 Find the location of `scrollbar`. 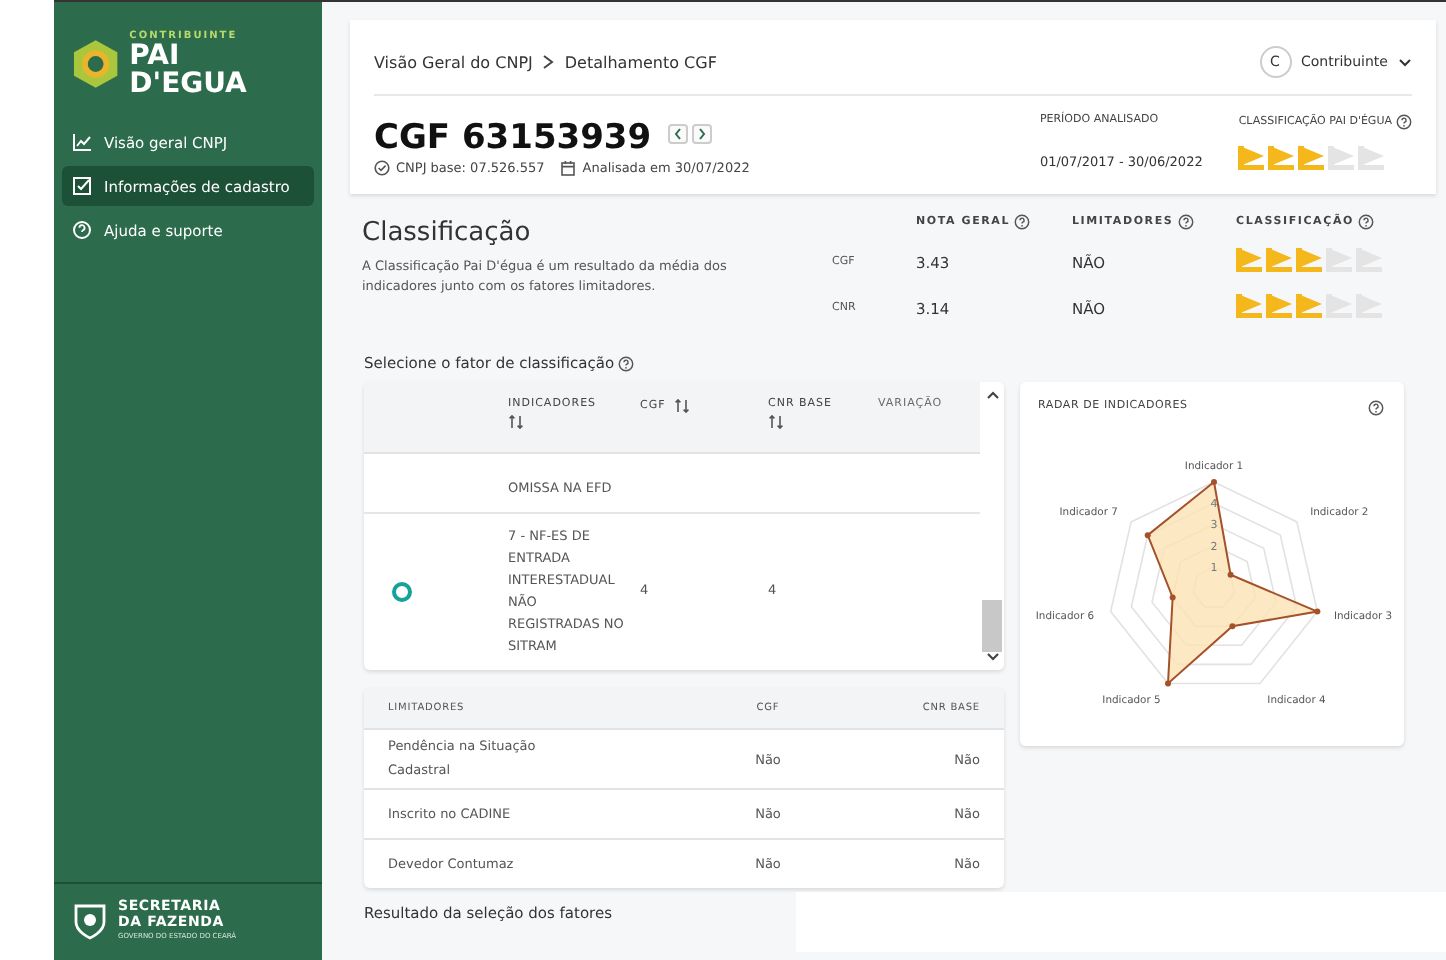

scrollbar is located at coordinates (992, 526).